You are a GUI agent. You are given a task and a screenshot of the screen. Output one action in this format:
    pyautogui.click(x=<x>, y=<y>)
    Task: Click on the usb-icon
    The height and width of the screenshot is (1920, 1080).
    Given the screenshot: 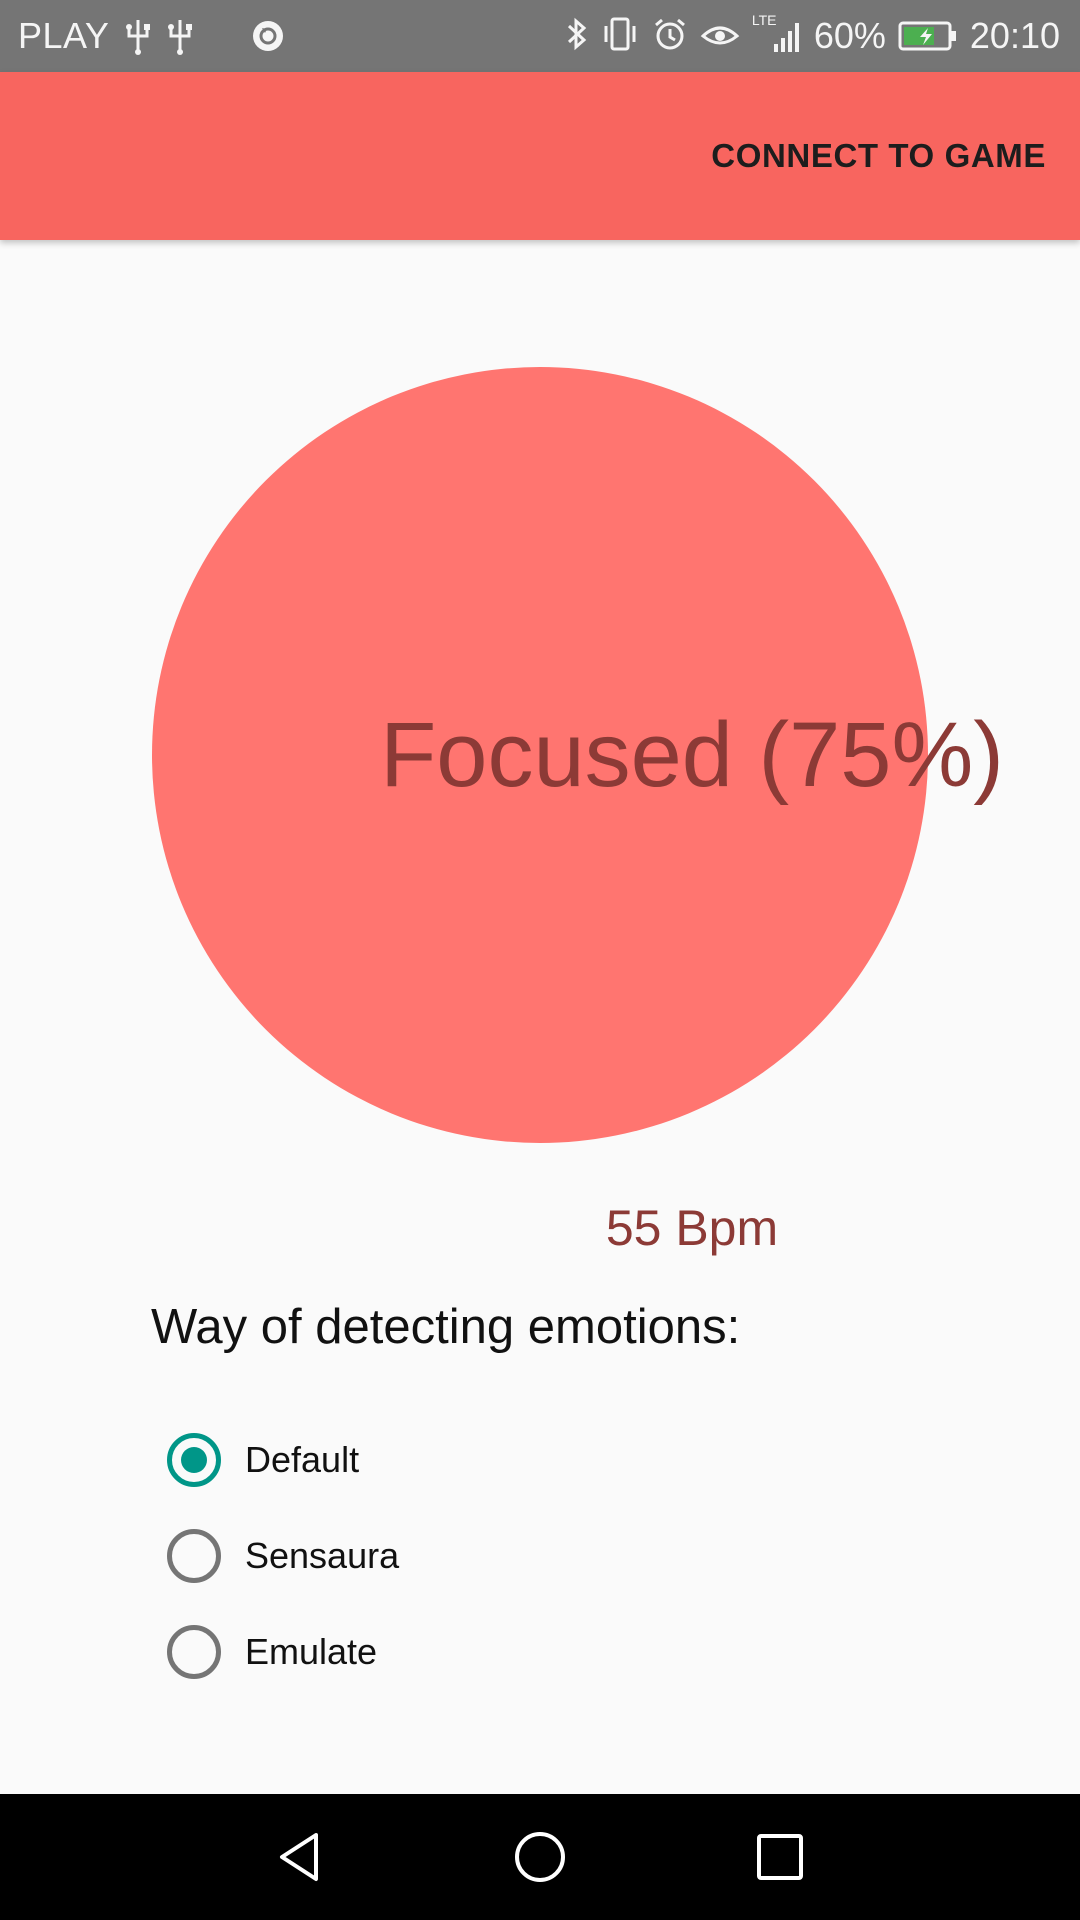 What is the action you would take?
    pyautogui.click(x=138, y=36)
    